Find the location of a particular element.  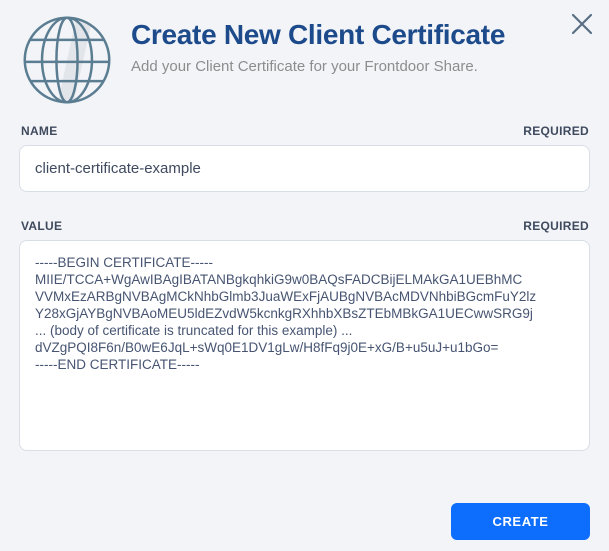

name-label: NAME is located at coordinates (39, 131).